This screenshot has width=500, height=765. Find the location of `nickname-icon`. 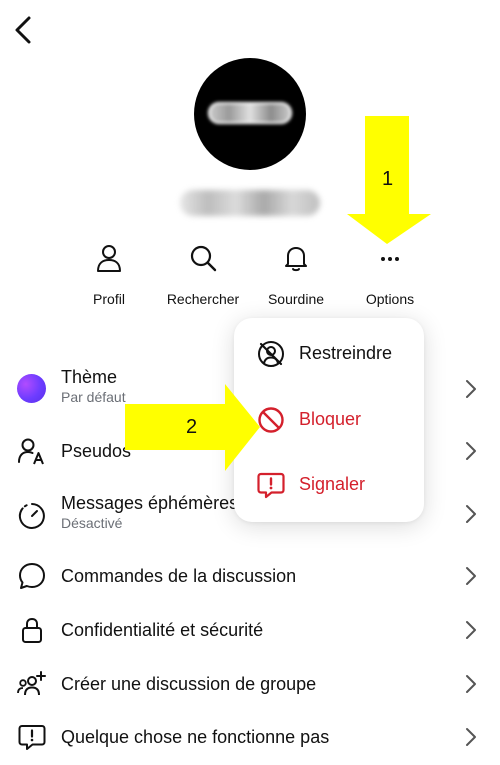

nickname-icon is located at coordinates (31, 451).